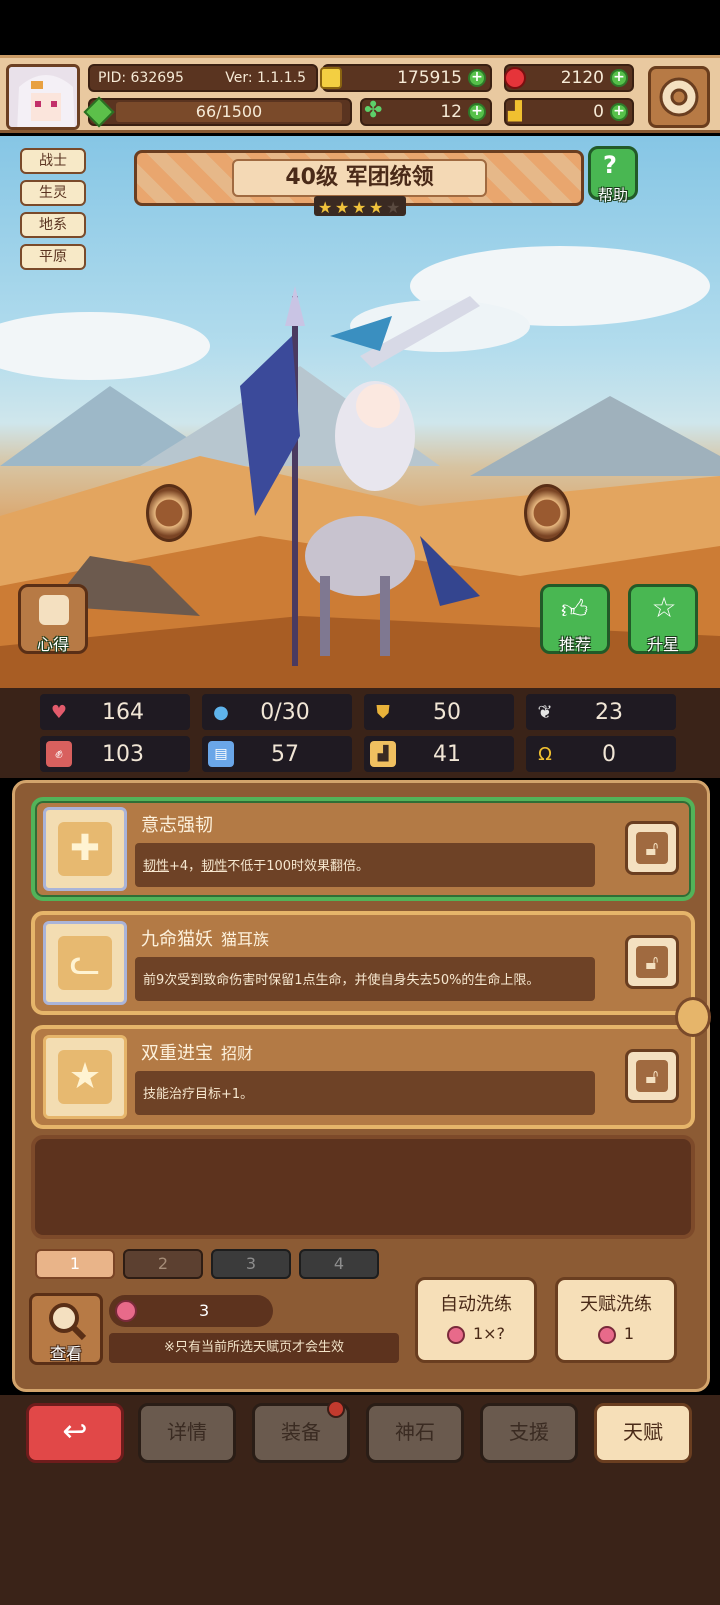 Image resolution: width=720 pixels, height=1605 pixels. What do you see at coordinates (477, 78) in the screenshot?
I see `add-gold-button: +` at bounding box center [477, 78].